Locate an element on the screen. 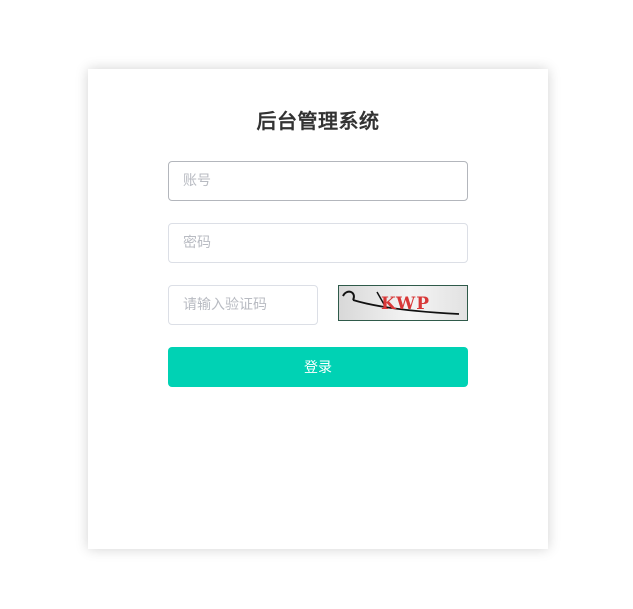 The image size is (633, 609). page-title: 后台管理系统 is located at coordinates (318, 121).